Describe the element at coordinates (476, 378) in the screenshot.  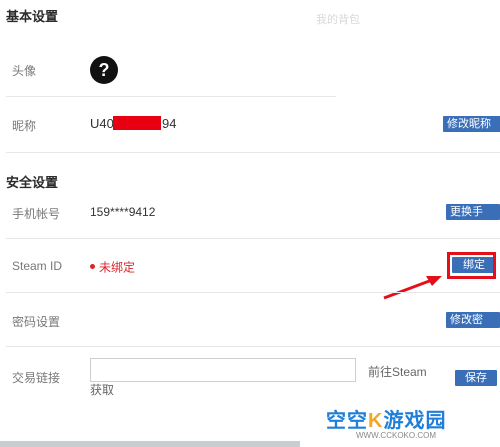
I see `save-button: 保存` at that location.